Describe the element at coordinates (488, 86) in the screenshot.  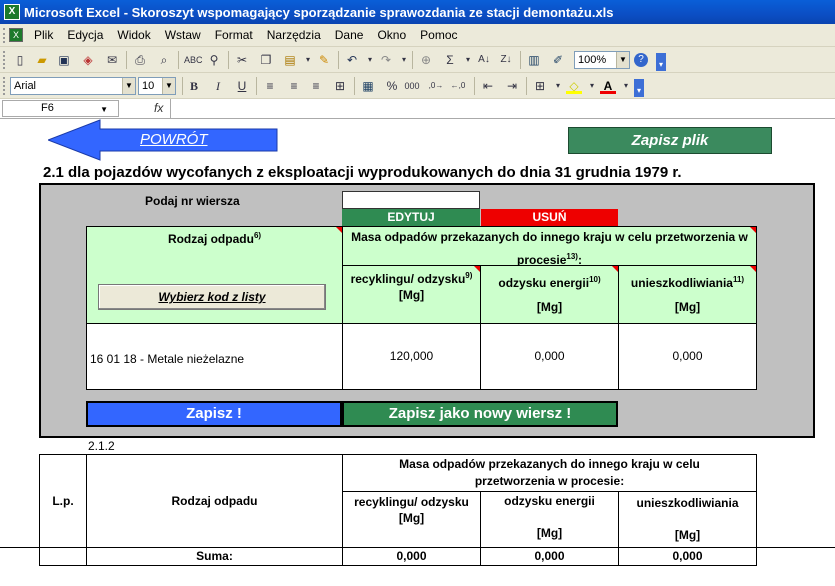
I see `decrease-indent-icon: ⇤` at that location.